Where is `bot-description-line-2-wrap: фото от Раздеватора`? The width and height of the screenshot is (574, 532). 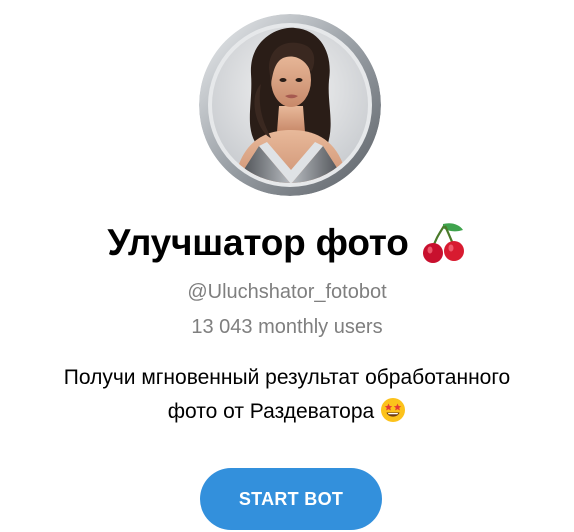
bot-description-line-2-wrap: фото от Раздеватора is located at coordinates (287, 412).